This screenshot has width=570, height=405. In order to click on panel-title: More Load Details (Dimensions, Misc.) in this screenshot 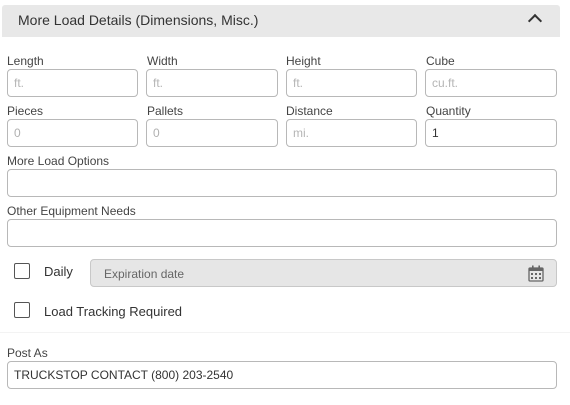, I will do `click(138, 20)`.